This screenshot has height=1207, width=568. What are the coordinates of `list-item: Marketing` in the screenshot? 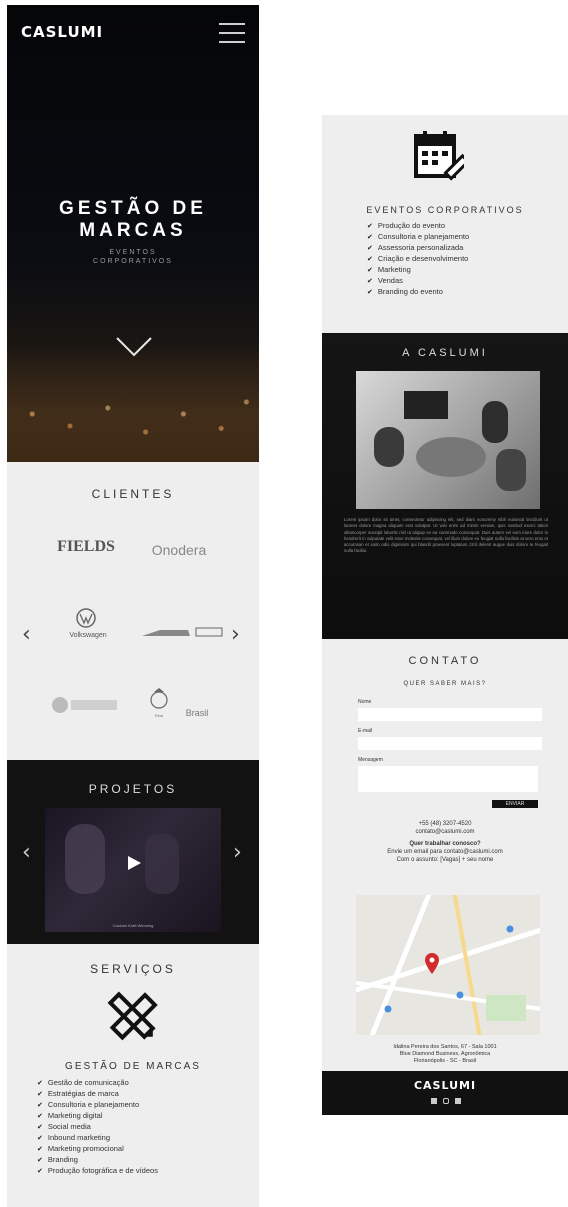 It's located at (418, 270).